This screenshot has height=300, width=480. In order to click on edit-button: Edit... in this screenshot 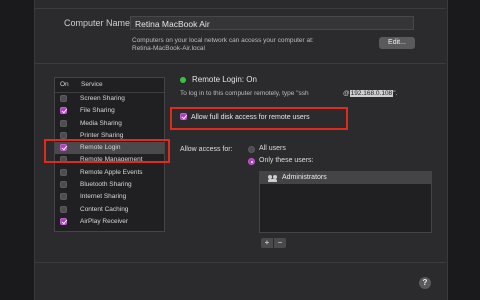, I will do `click(397, 43)`.